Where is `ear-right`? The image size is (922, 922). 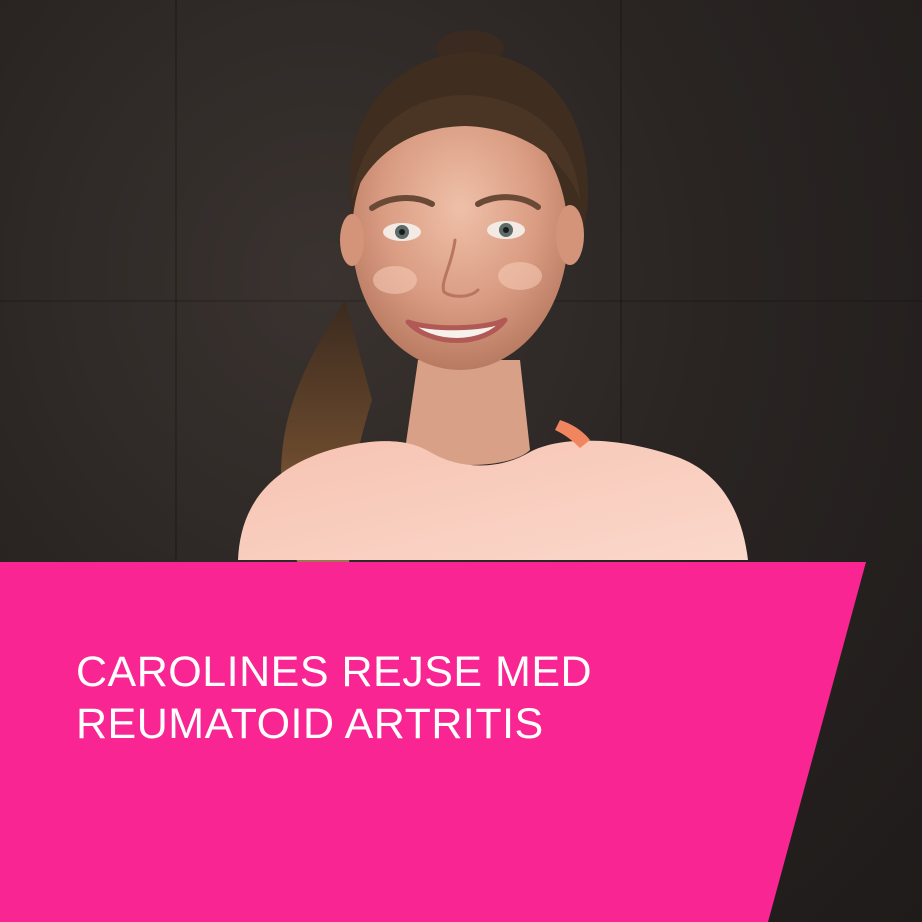
ear-right is located at coordinates (570, 235).